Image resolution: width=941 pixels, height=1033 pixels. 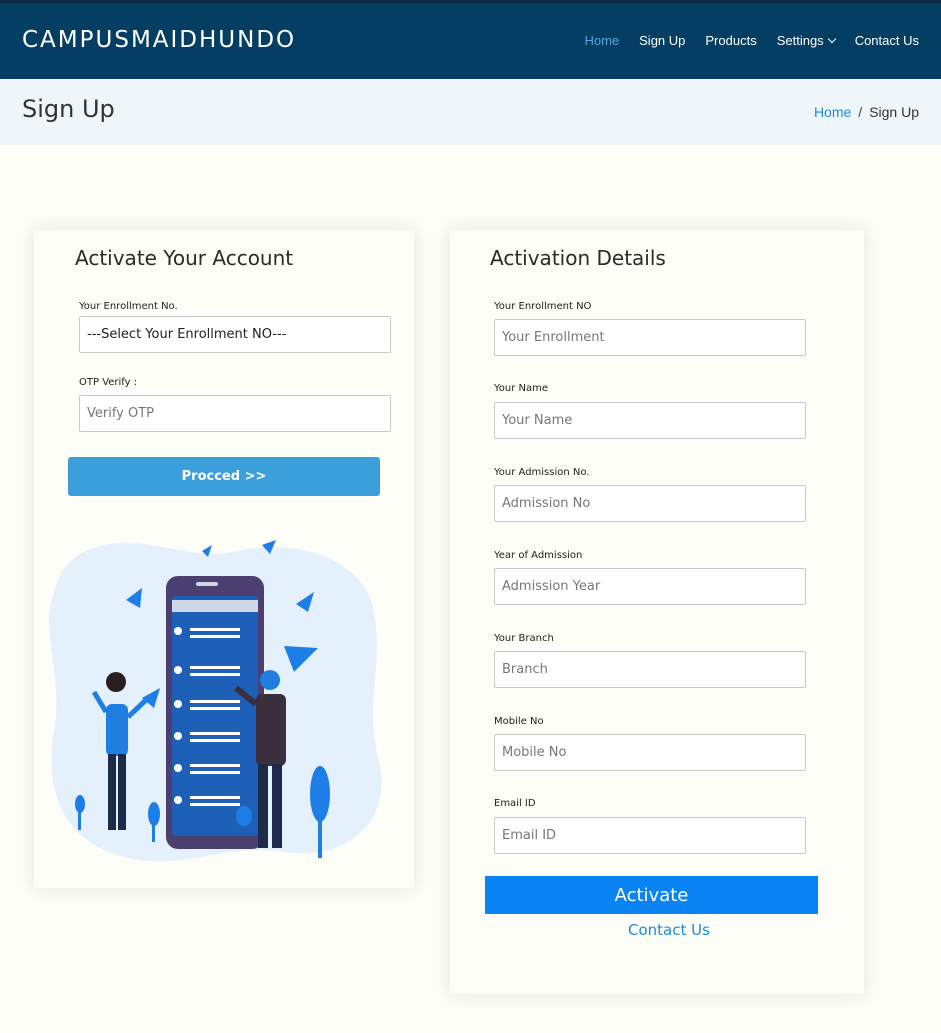 I want to click on mobile-input, so click(x=650, y=752).